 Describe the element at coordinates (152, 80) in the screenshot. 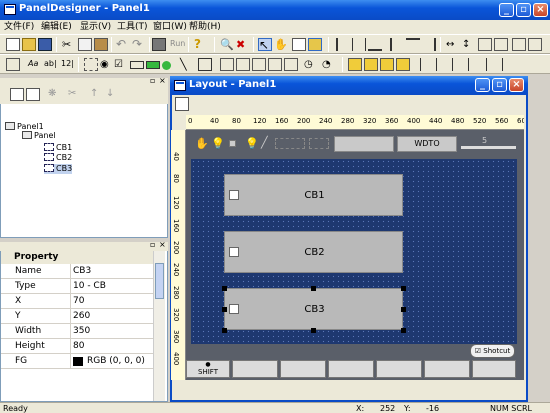

I see `tree-pin-icon: ▫` at that location.